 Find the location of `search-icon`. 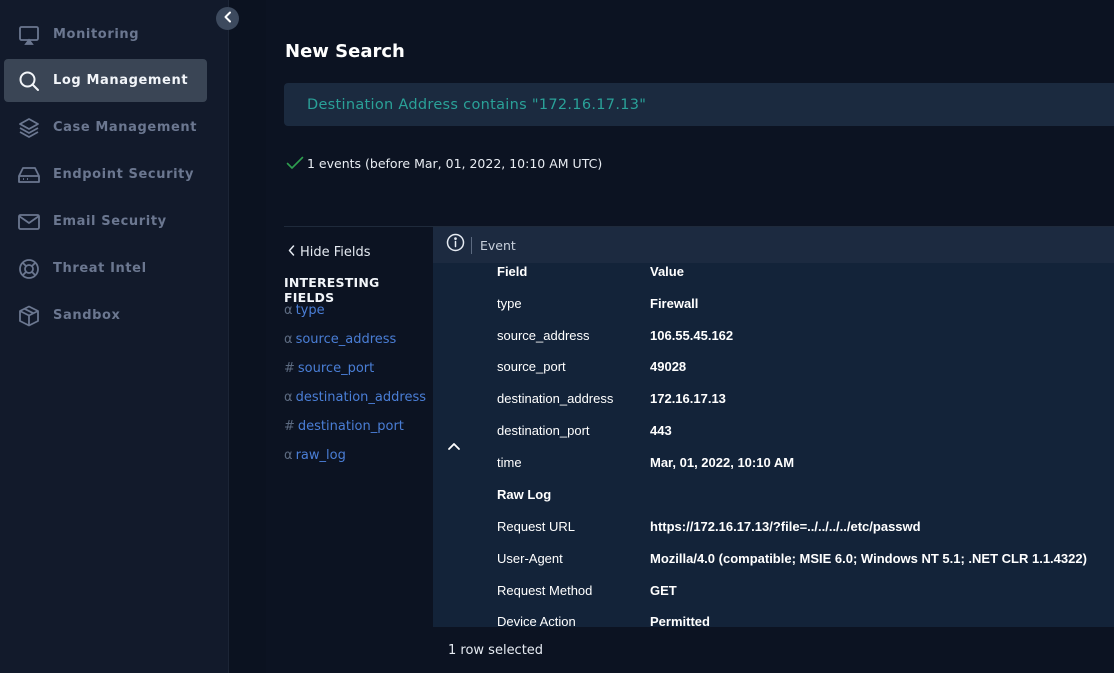

search-icon is located at coordinates (29, 81).